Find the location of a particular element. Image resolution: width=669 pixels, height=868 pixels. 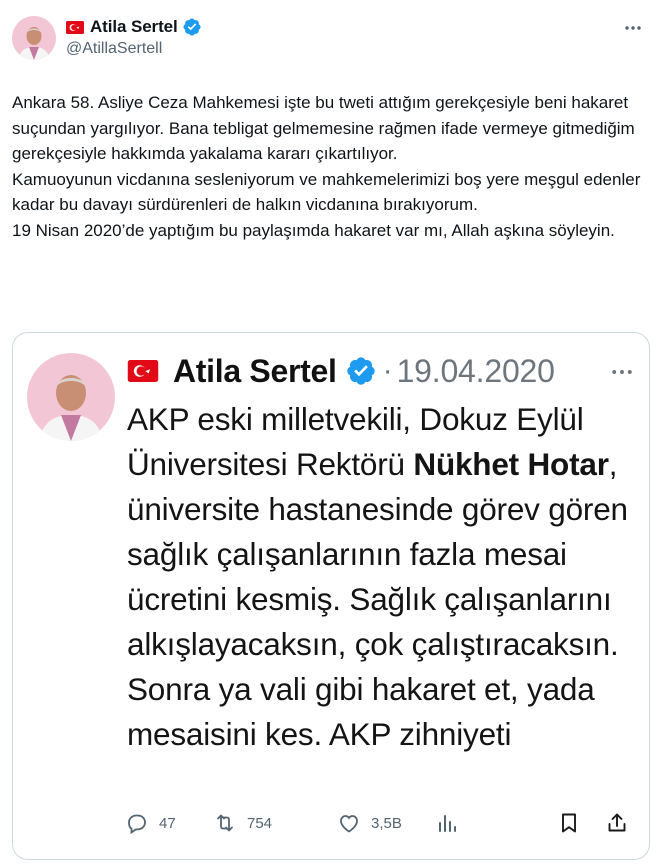

views-button is located at coordinates (489, 823).